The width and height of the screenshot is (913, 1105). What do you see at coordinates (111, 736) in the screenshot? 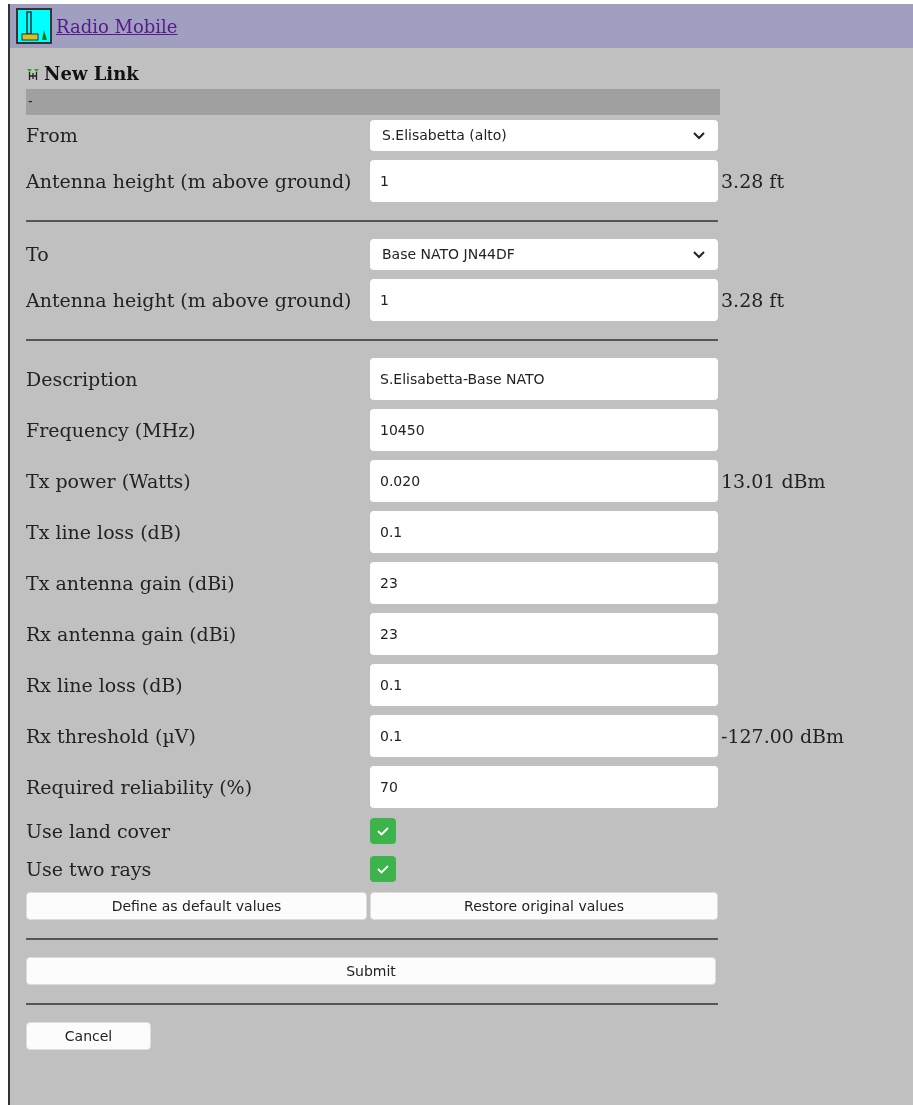
I see `field-label: Rx threshold (µV)` at bounding box center [111, 736].